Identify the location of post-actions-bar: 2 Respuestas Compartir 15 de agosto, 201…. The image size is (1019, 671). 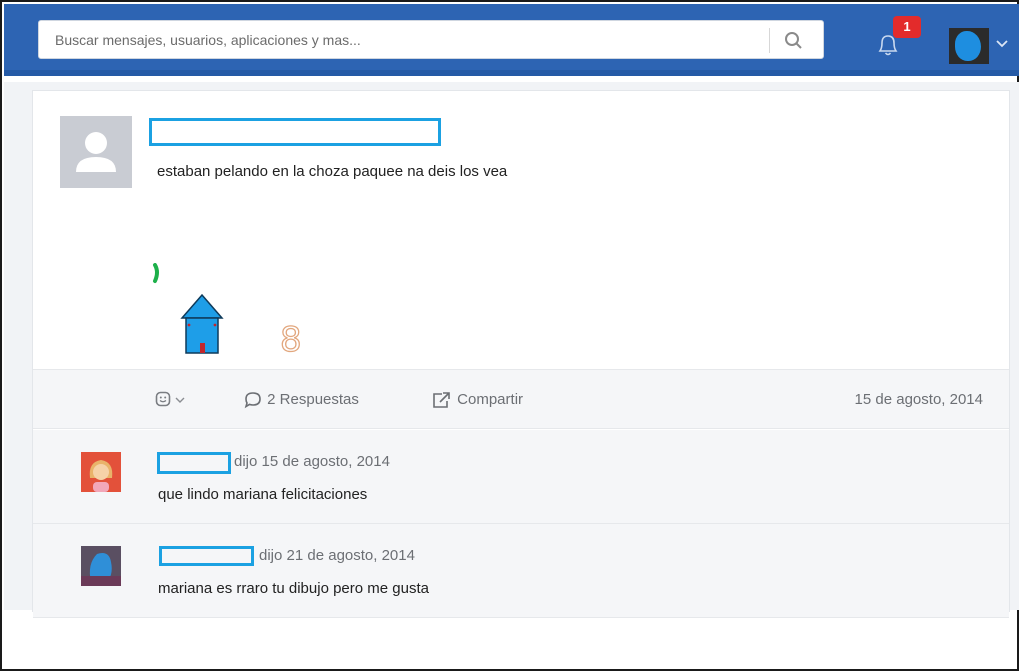
(521, 399).